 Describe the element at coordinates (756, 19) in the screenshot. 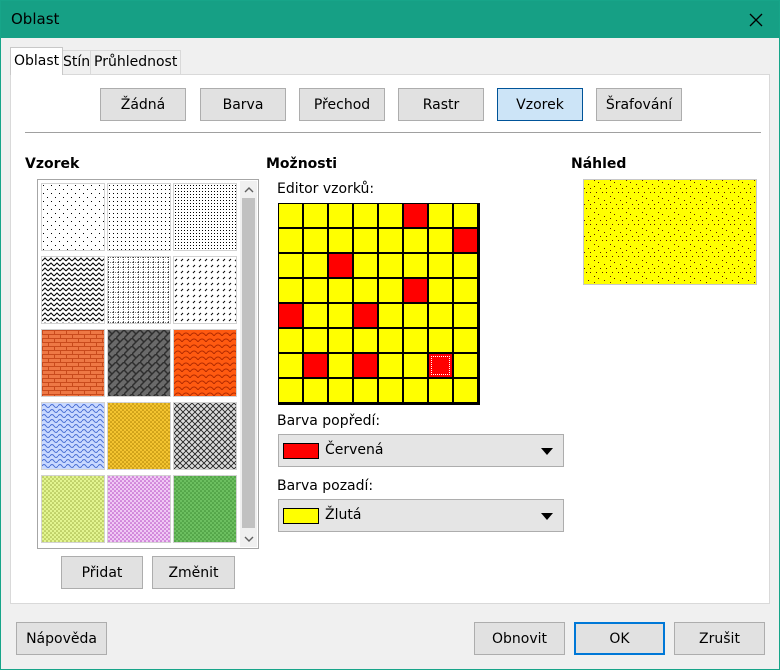

I see `close-button` at that location.